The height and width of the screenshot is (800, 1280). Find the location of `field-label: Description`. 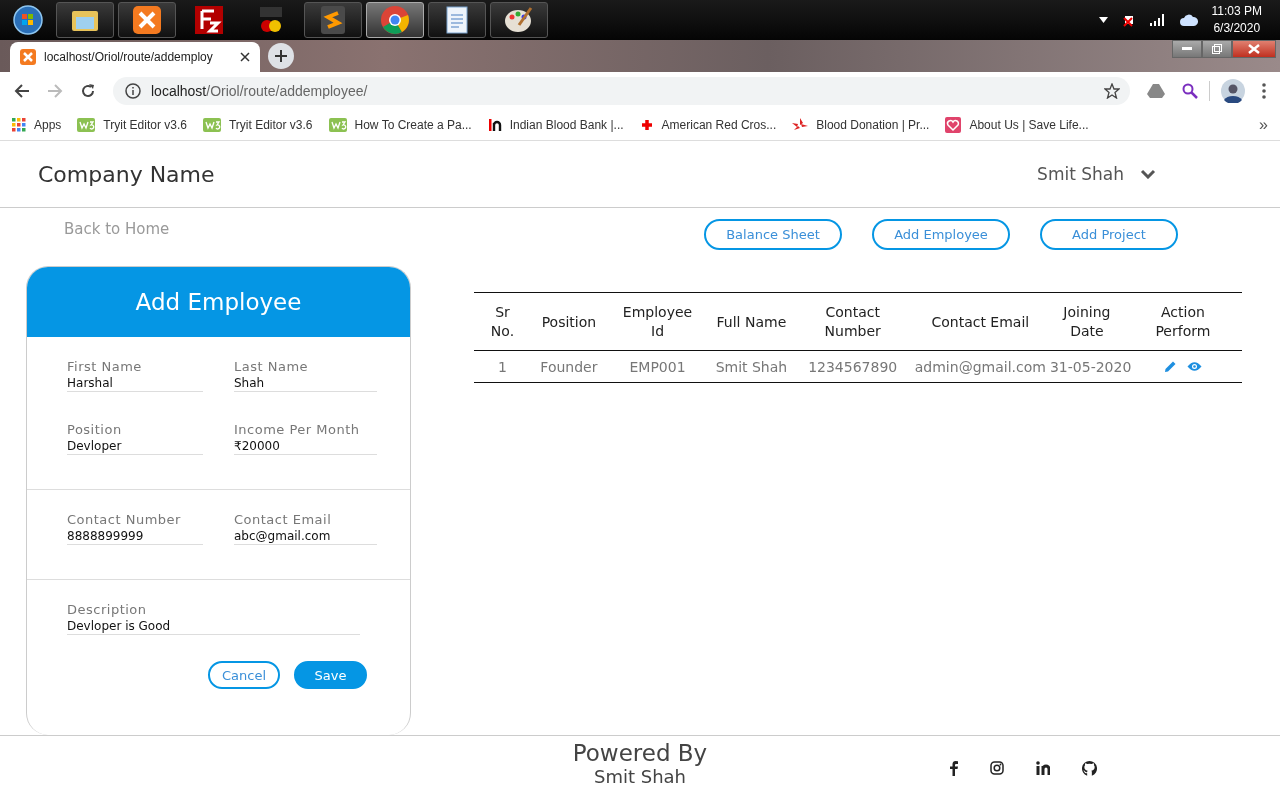

field-label: Description is located at coordinates (107, 609).